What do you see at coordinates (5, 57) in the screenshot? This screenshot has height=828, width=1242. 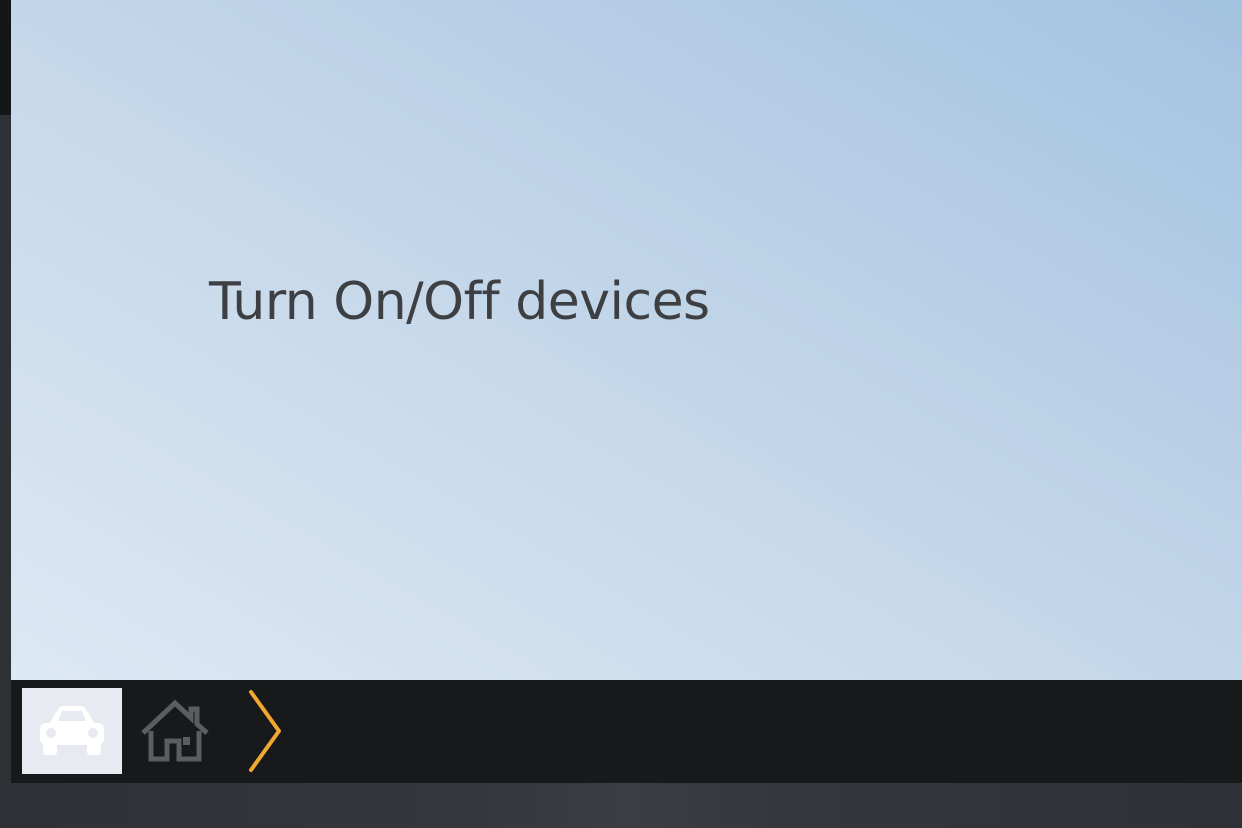 I see `left-edge-strip-top` at bounding box center [5, 57].